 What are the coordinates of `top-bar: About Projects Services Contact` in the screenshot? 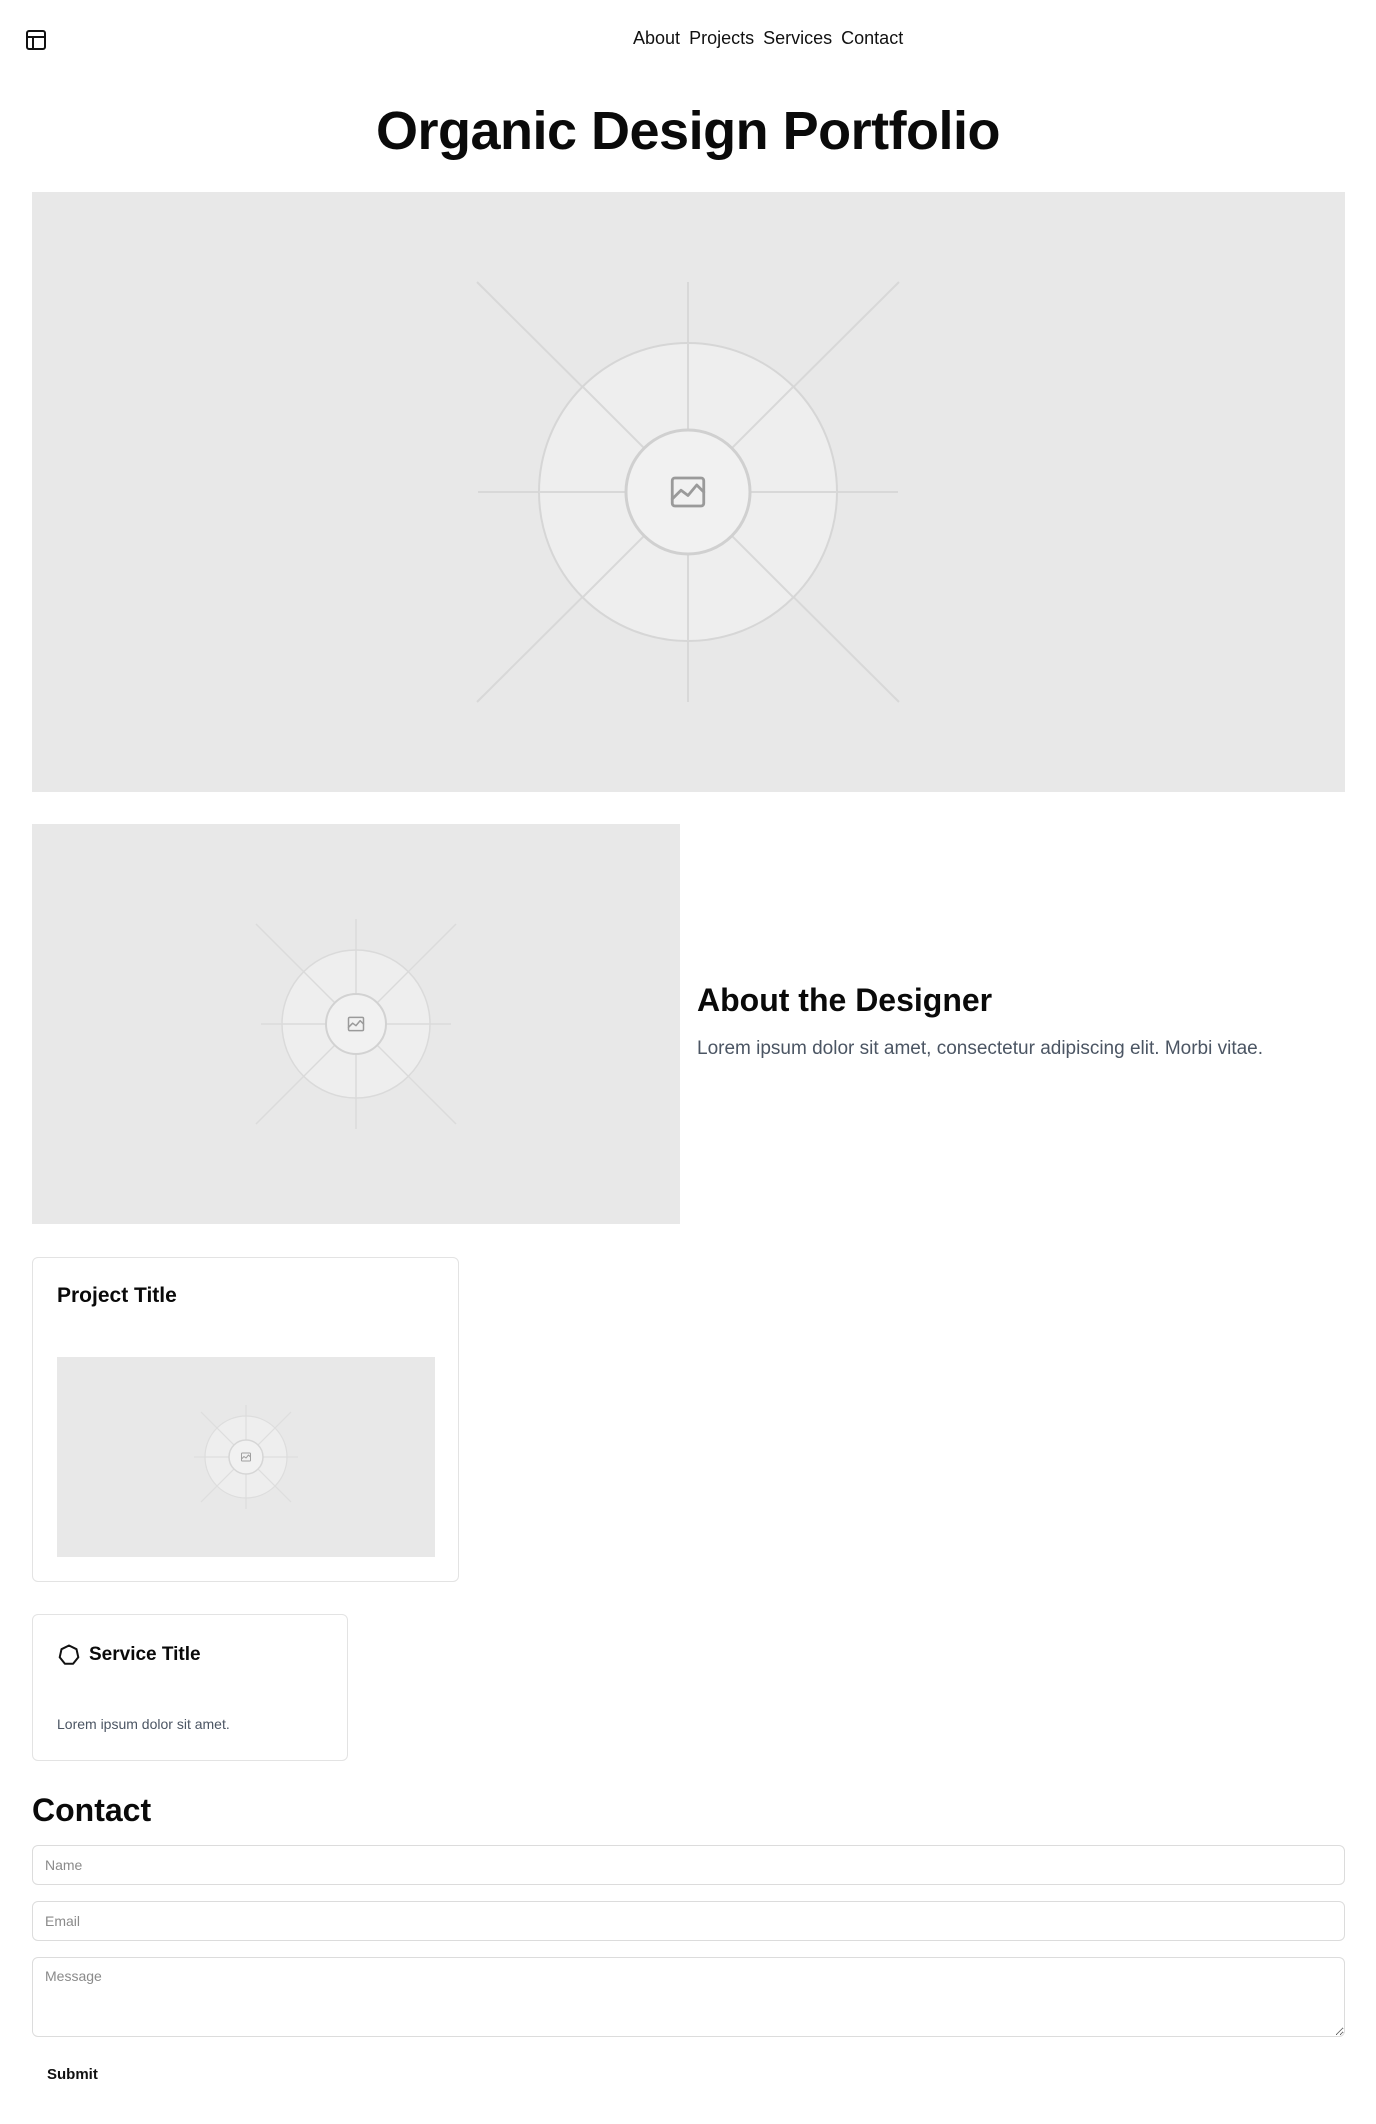 It's located at (688, 40).